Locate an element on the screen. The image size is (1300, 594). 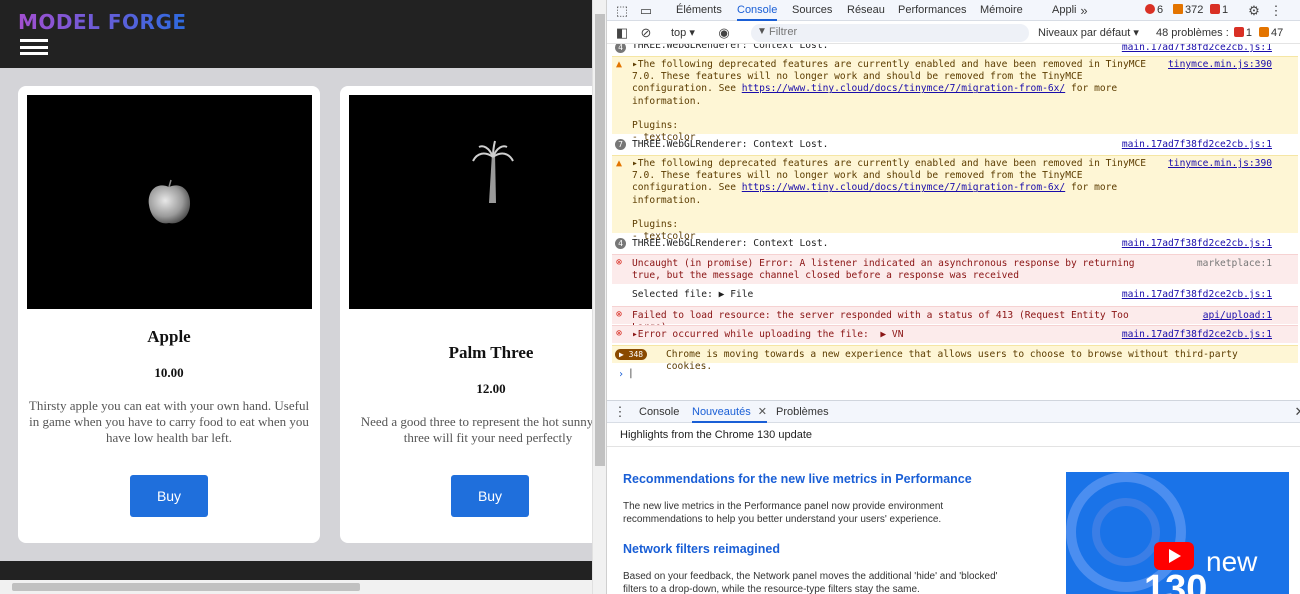
more-options-icon: ⋮ is located at coordinates (1276, 10).